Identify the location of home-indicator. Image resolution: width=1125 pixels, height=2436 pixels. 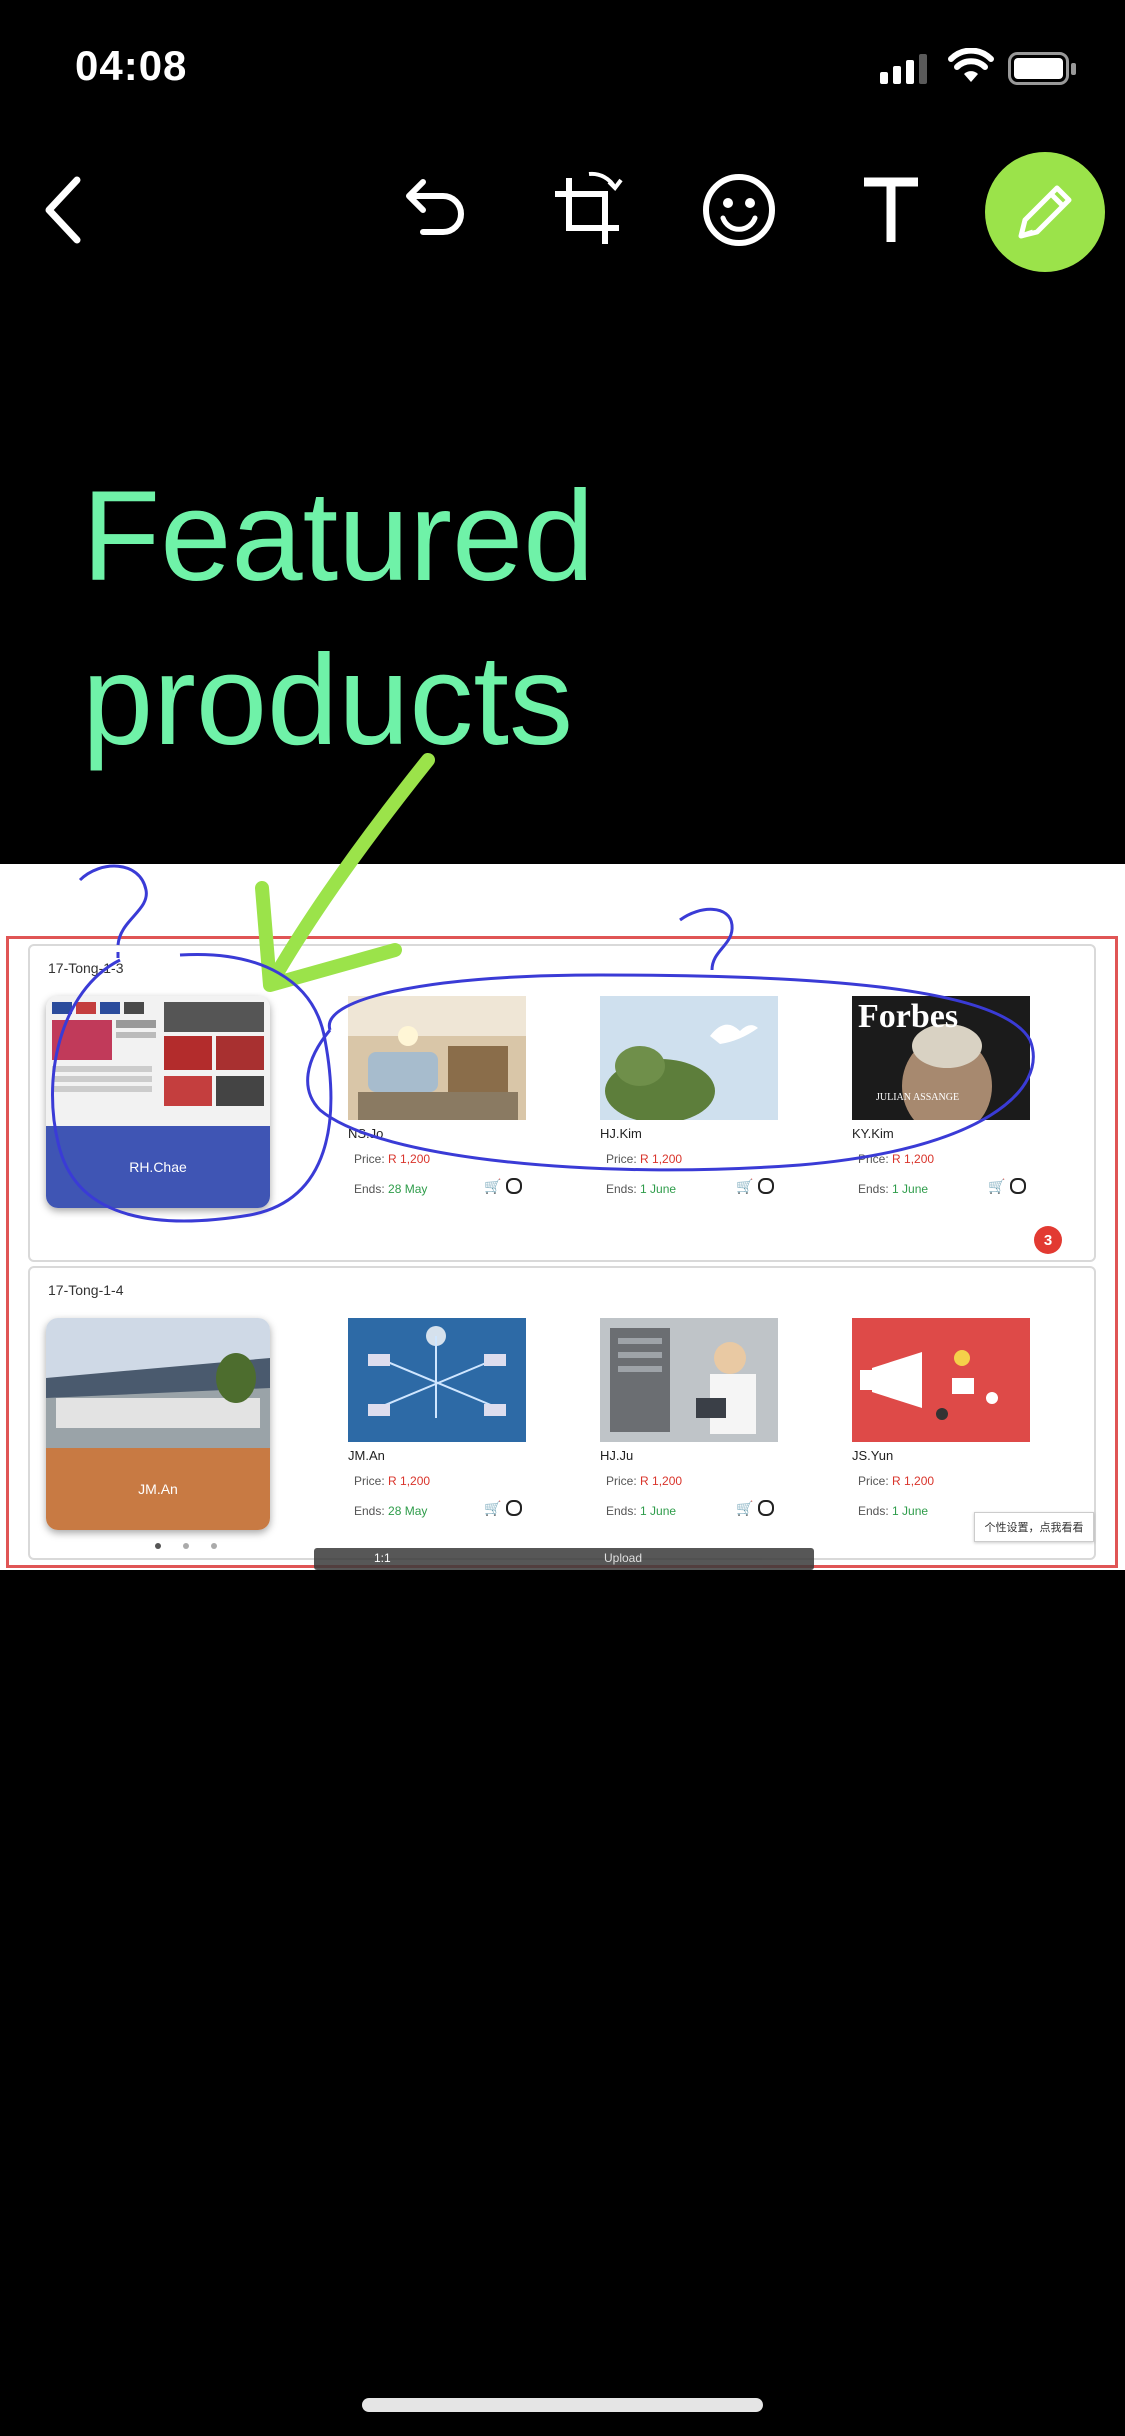
(562, 2405).